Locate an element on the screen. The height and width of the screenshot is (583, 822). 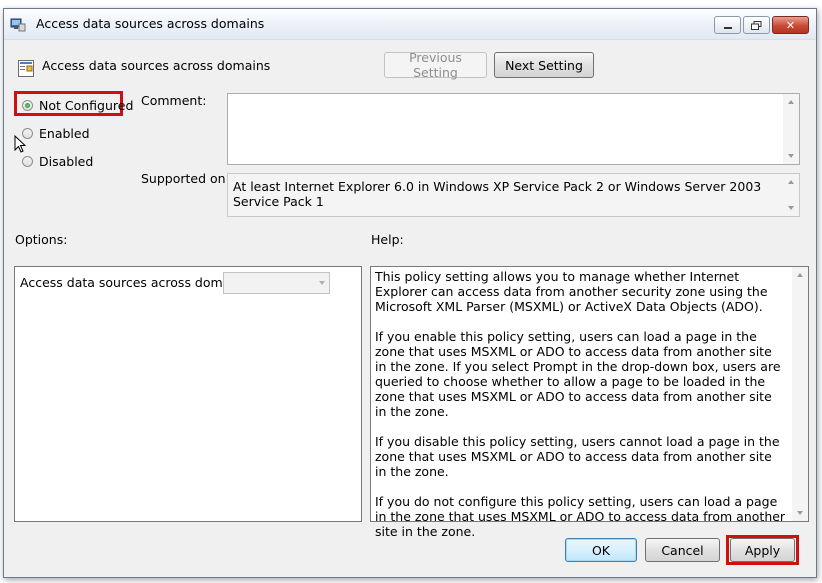
apply-button: Apply is located at coordinates (762, 550).